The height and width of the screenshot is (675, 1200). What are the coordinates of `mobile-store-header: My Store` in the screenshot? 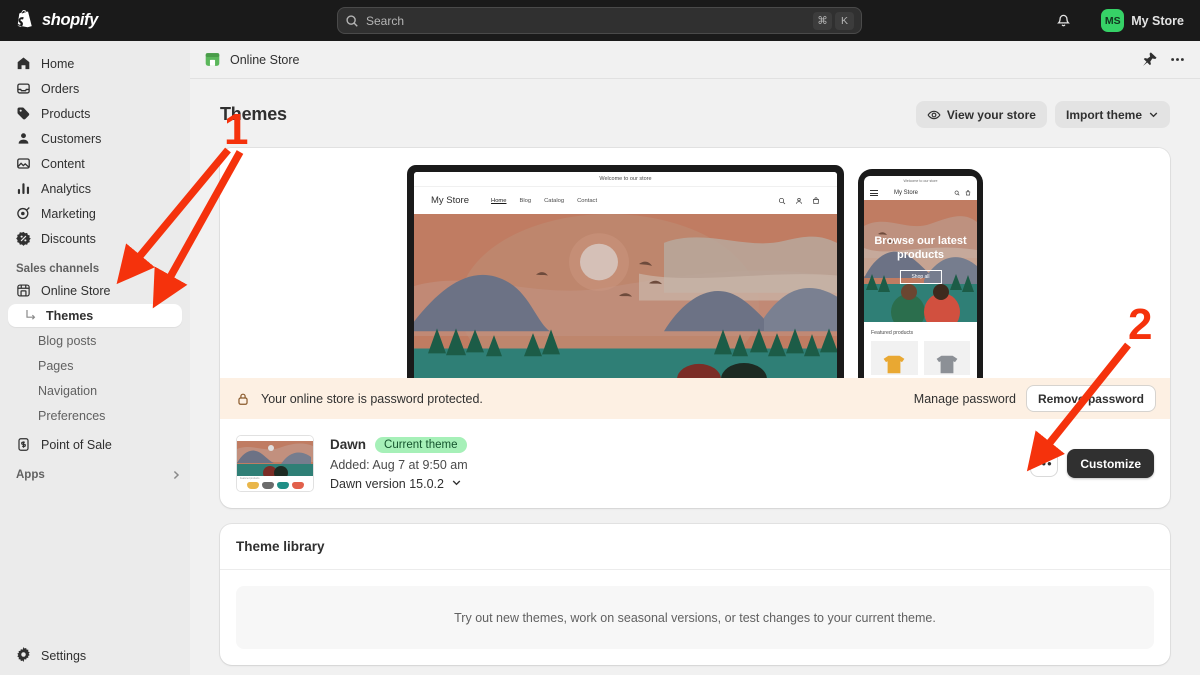 It's located at (920, 193).